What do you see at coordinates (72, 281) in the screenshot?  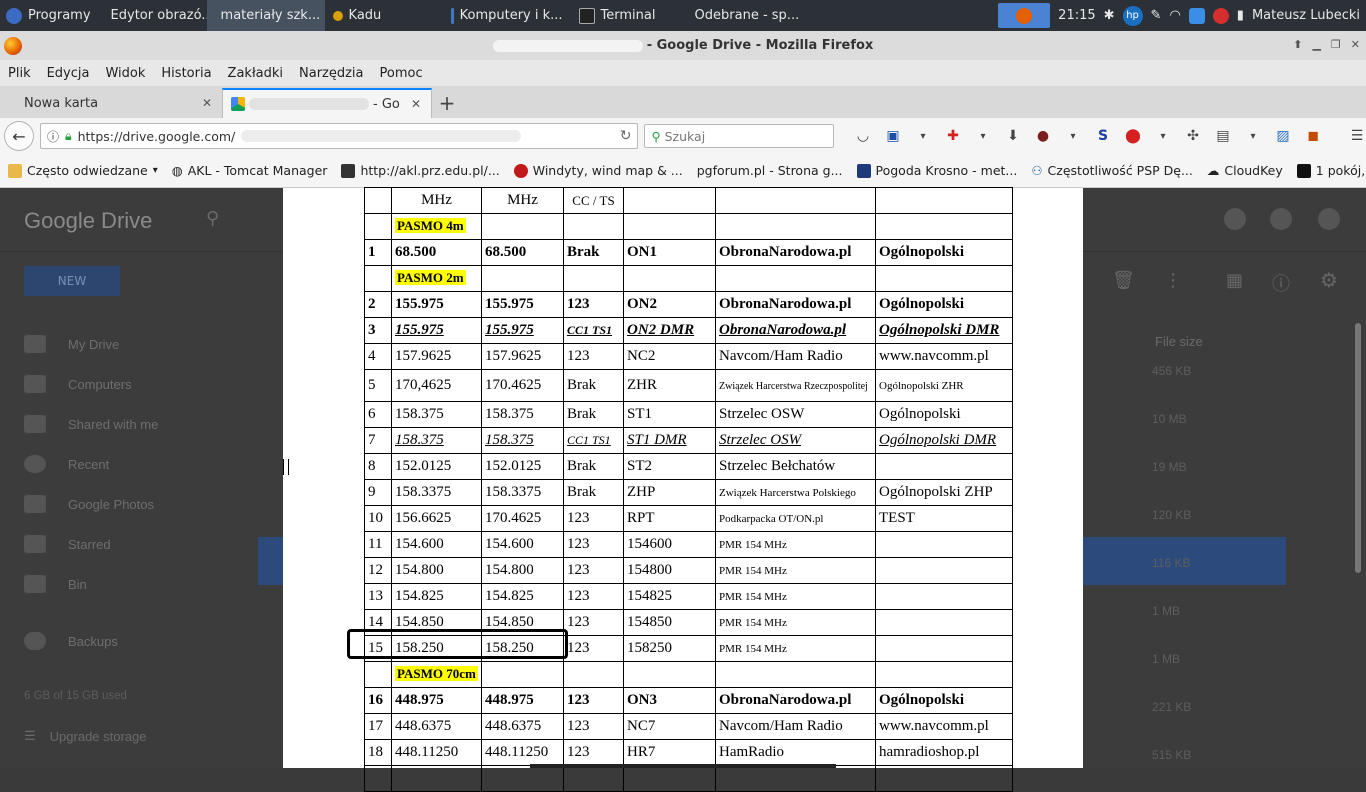 I see `new-button: NEW` at bounding box center [72, 281].